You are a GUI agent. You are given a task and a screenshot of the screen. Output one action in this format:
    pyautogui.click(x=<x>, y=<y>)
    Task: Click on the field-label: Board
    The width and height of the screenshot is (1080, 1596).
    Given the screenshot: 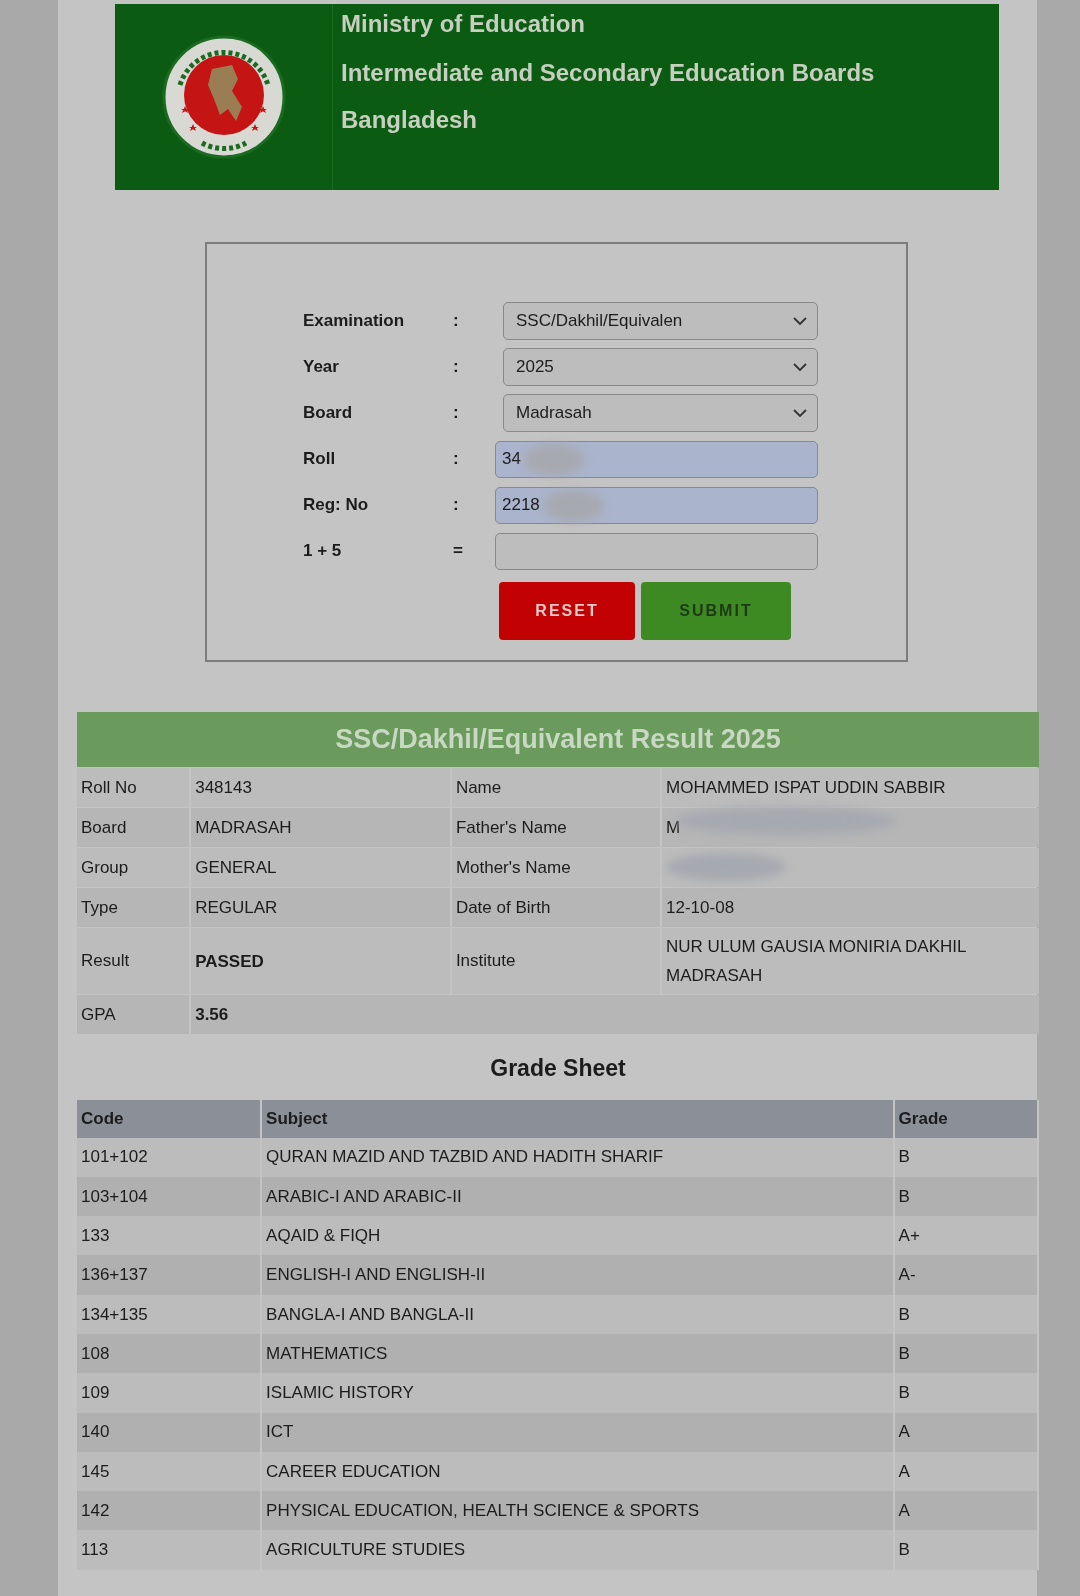 What is the action you would take?
    pyautogui.click(x=328, y=413)
    